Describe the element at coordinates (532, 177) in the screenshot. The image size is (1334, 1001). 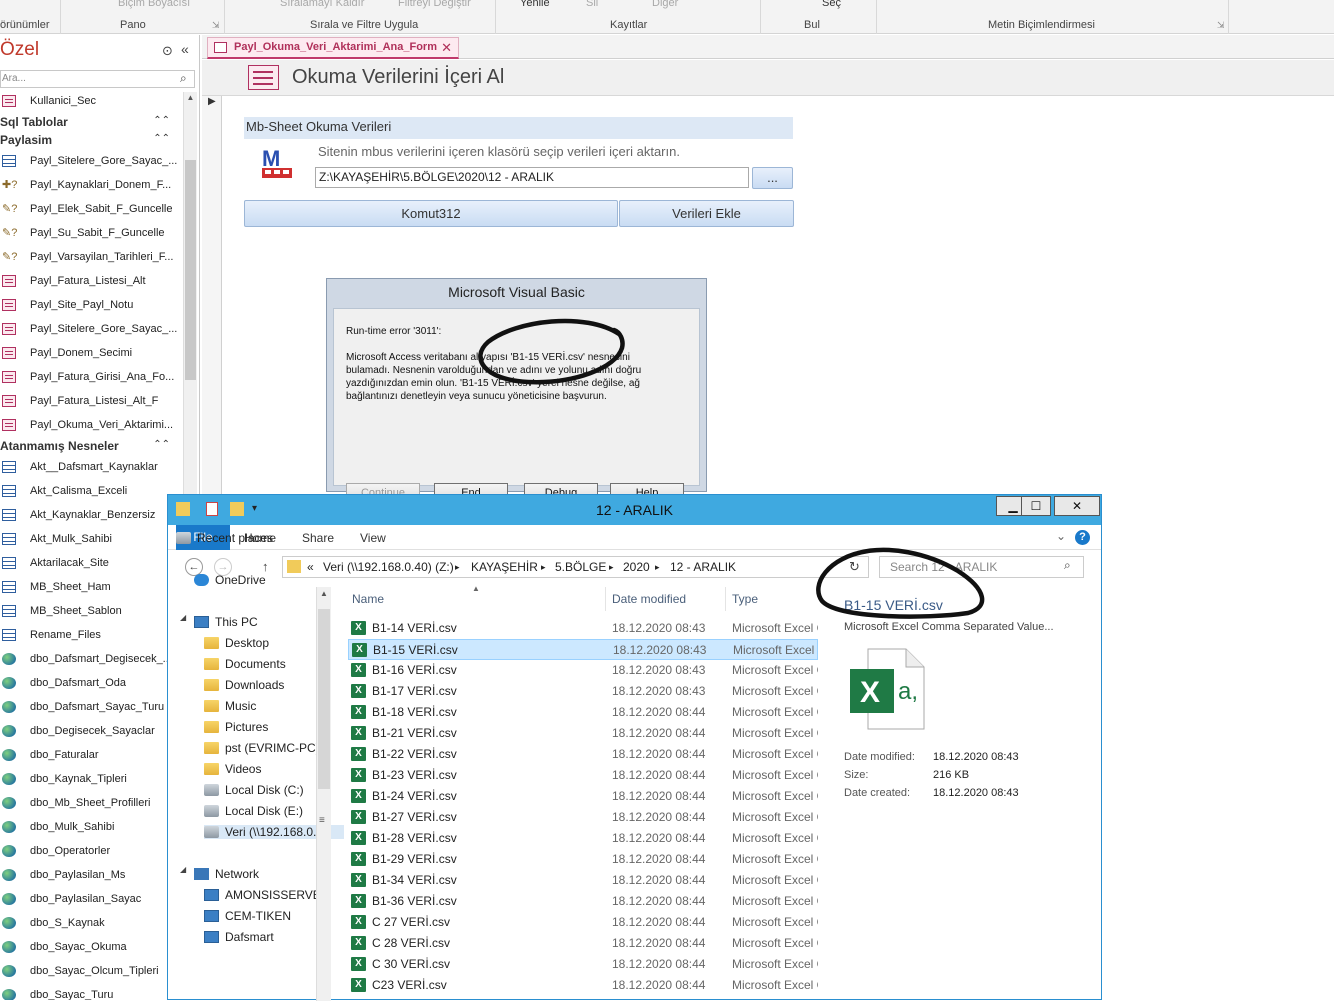
I see `folder-path-input: Z:\KAYAŞEHİR\5.BÖLGE\2020\12 - ARALIK` at that location.